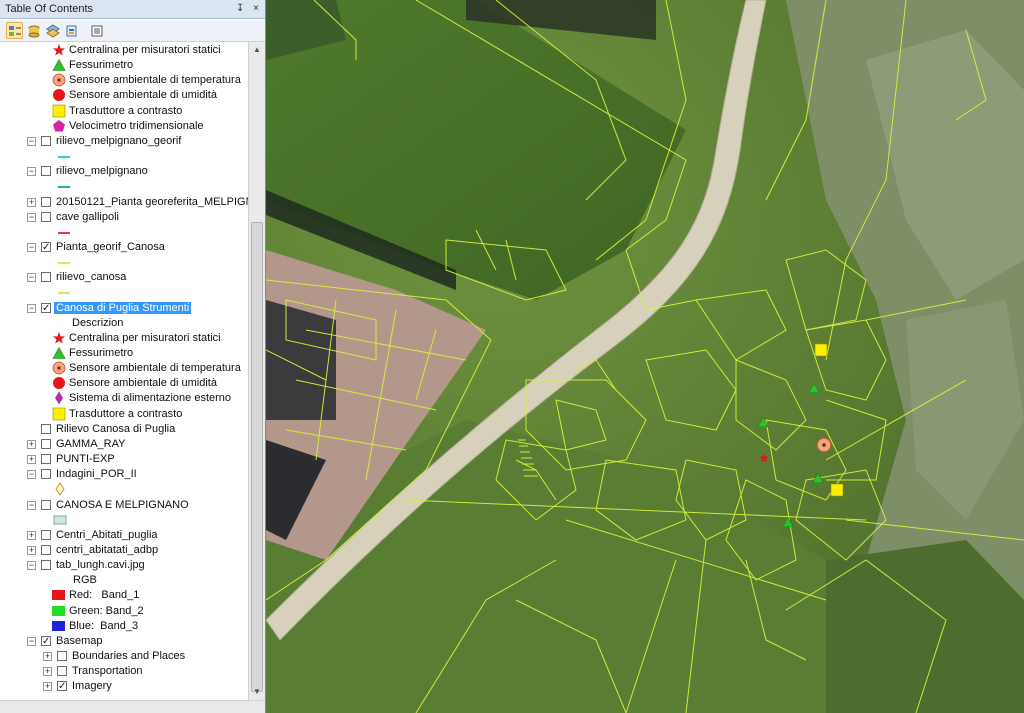  What do you see at coordinates (124, 641) in the screenshot?
I see `toc-row: − ✓ Basemap` at bounding box center [124, 641].